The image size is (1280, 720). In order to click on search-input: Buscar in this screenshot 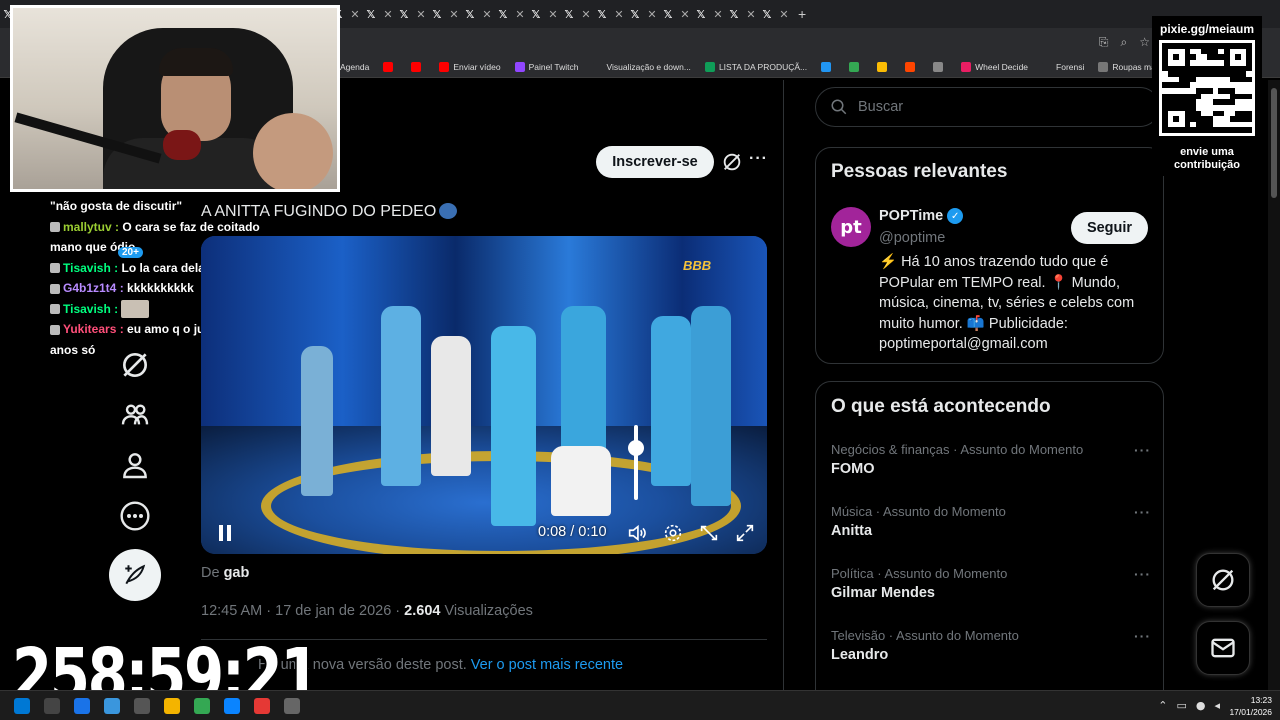, I will do `click(987, 107)`.